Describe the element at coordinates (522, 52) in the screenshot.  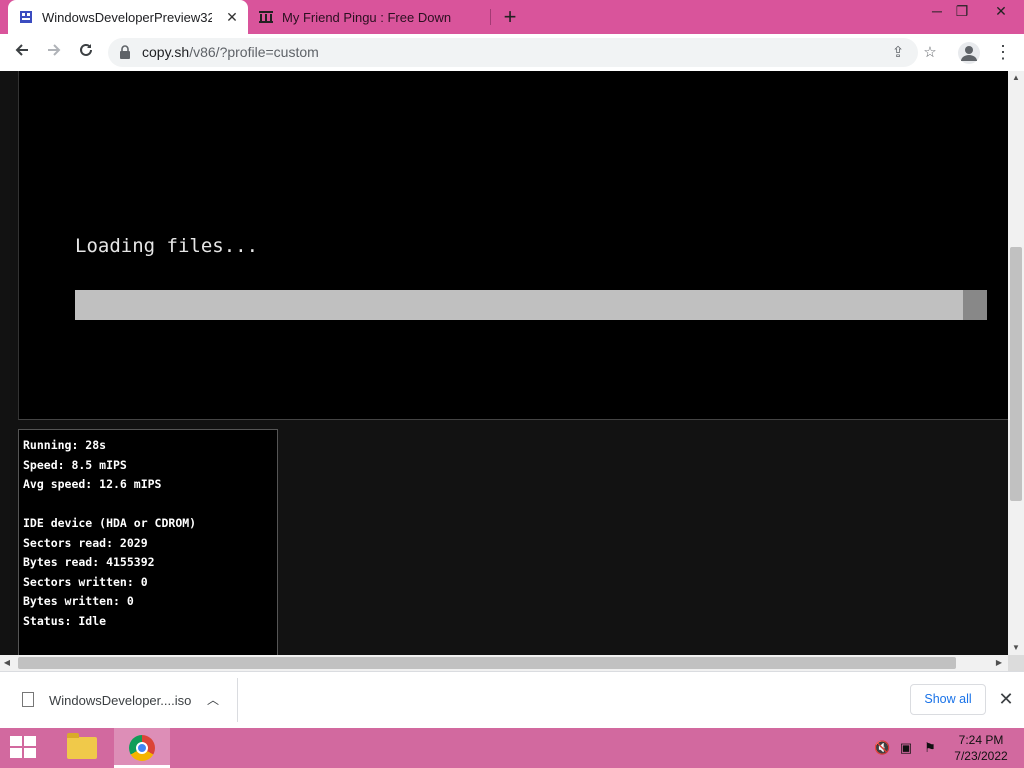
I see `address-bar: copy.sh/v86/?profile=custom ⇪ ☆` at that location.